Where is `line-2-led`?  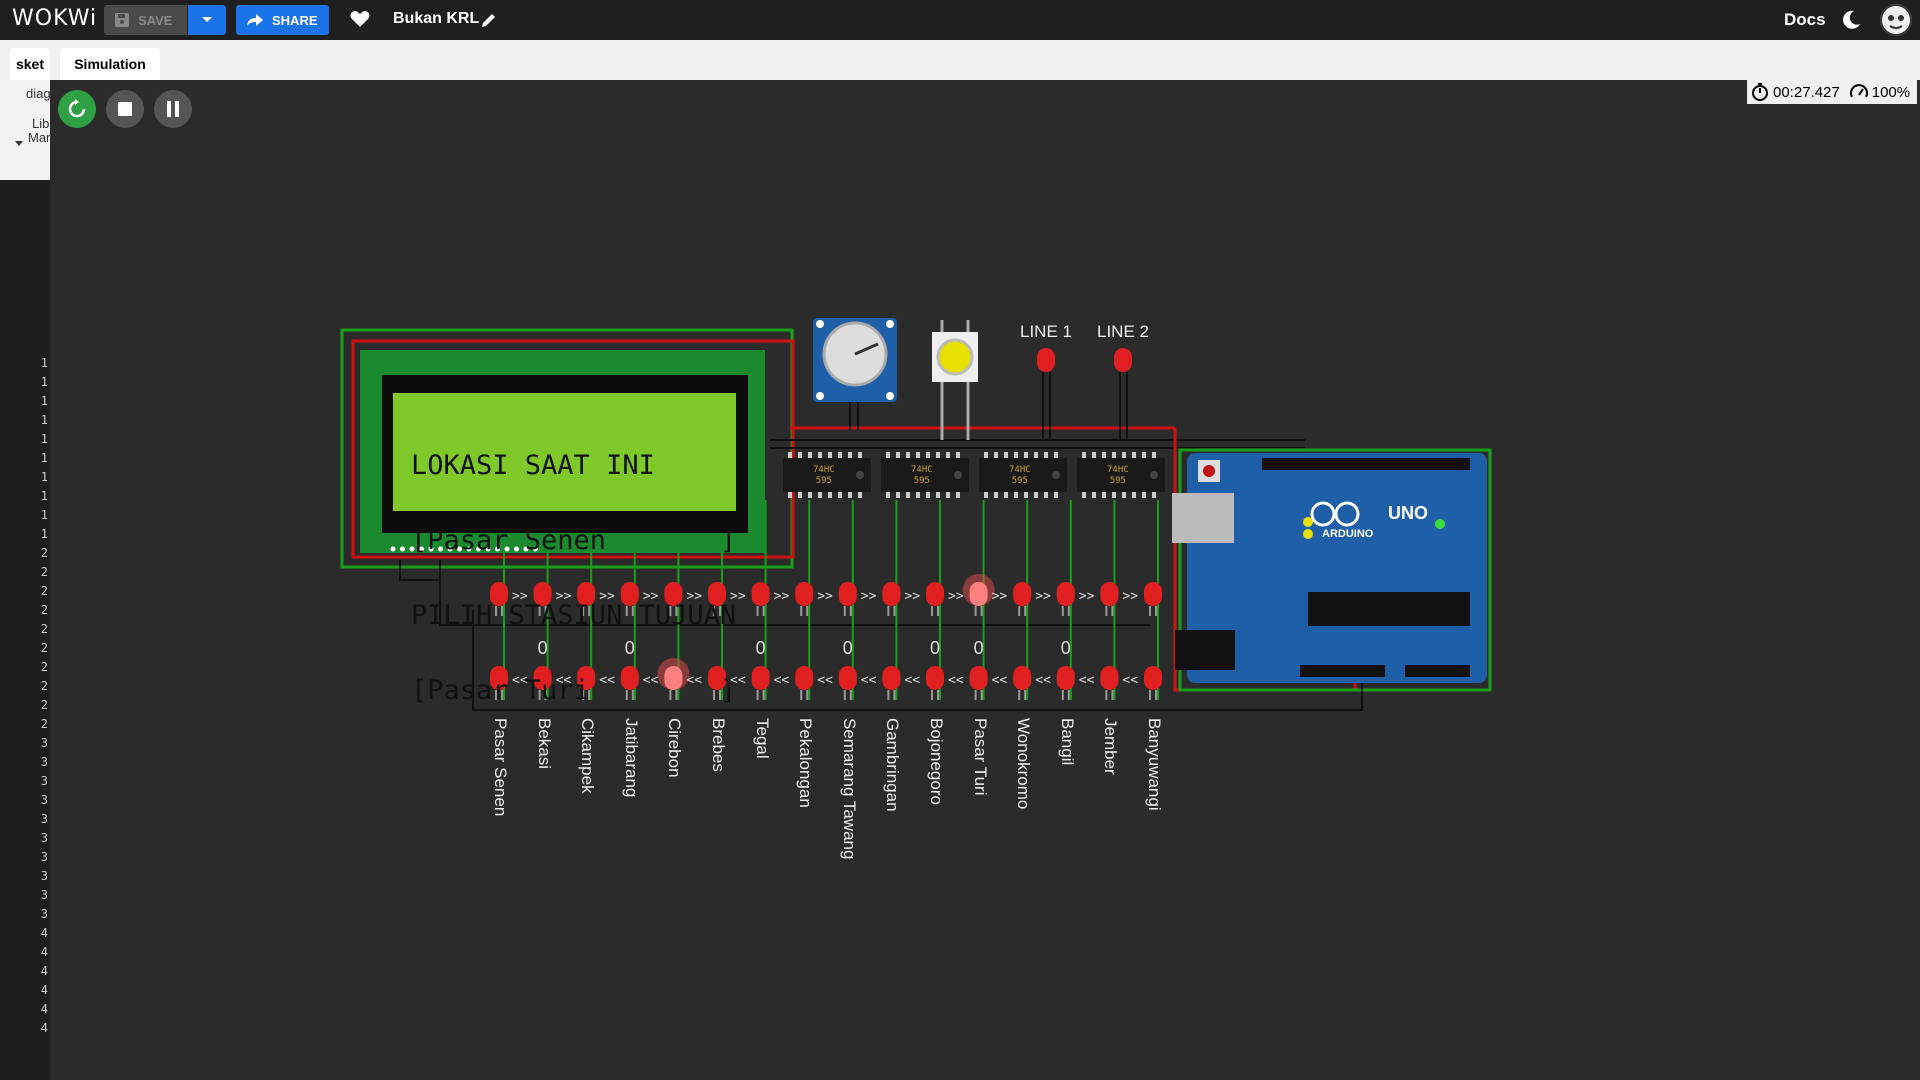 line-2-led is located at coordinates (1123, 394).